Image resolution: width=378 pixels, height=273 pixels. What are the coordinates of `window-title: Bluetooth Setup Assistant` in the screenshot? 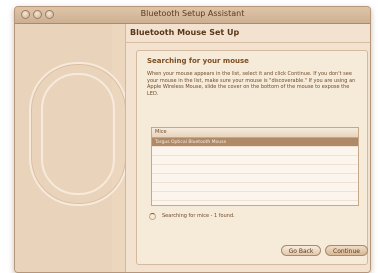 It's located at (192, 13).